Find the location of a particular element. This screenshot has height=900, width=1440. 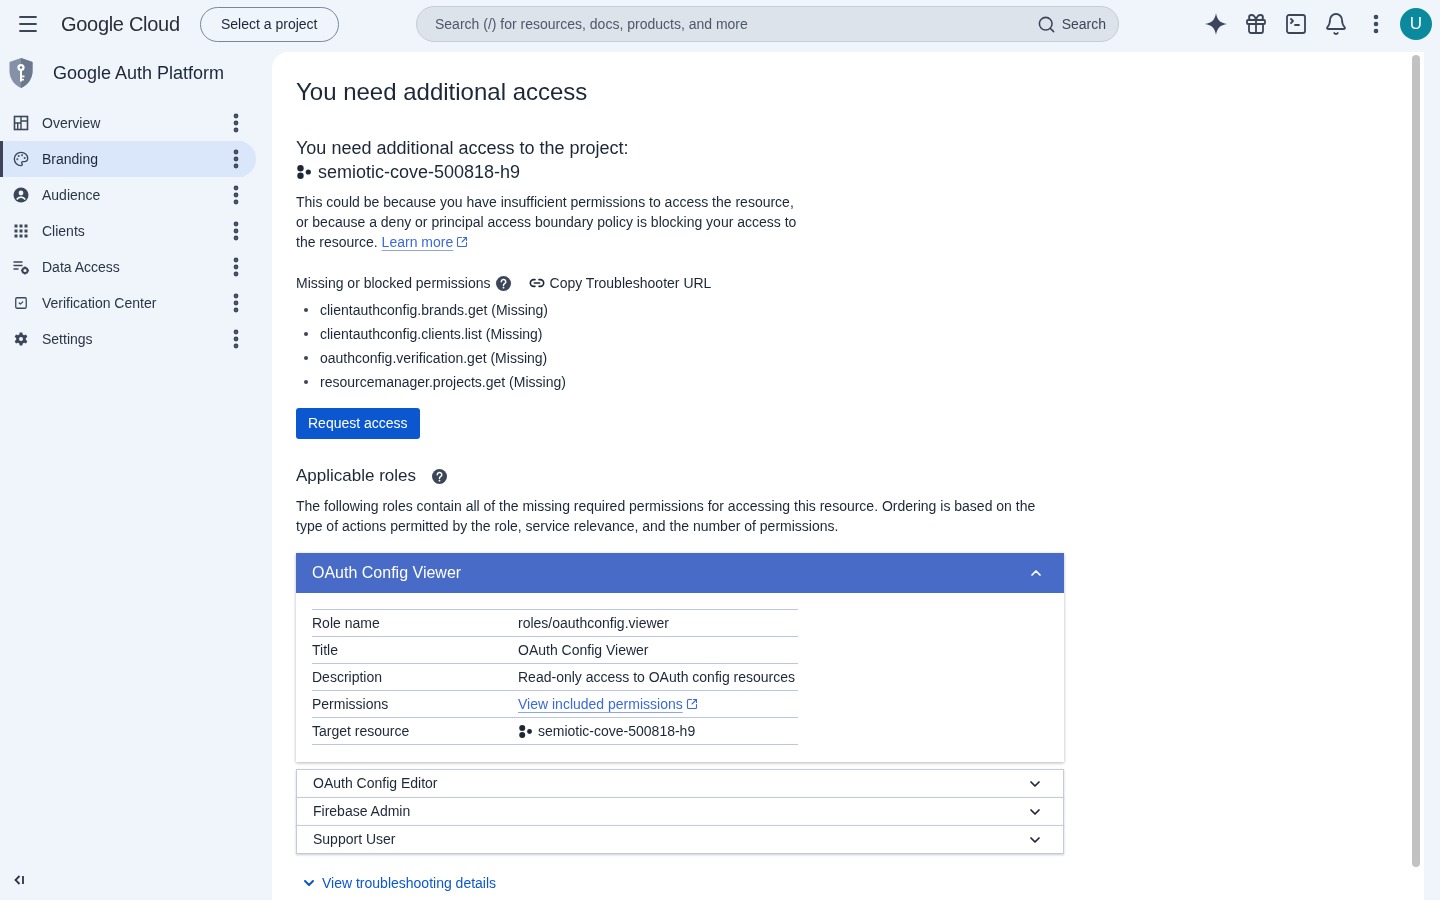

row-value: roles/oauthconfig.viewer is located at coordinates (593, 623).